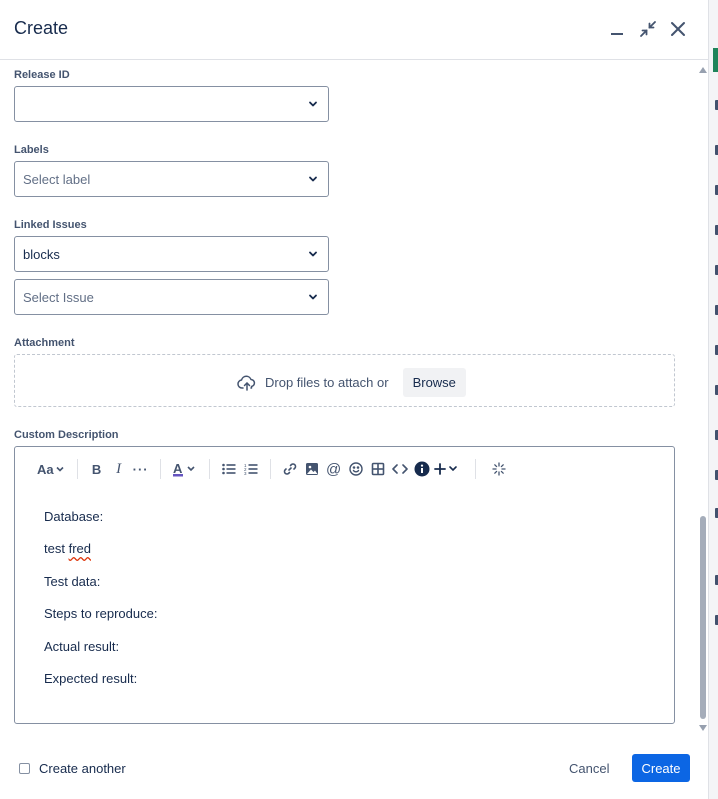  I want to click on linked-issue-placeholder: Select Issue, so click(58, 297).